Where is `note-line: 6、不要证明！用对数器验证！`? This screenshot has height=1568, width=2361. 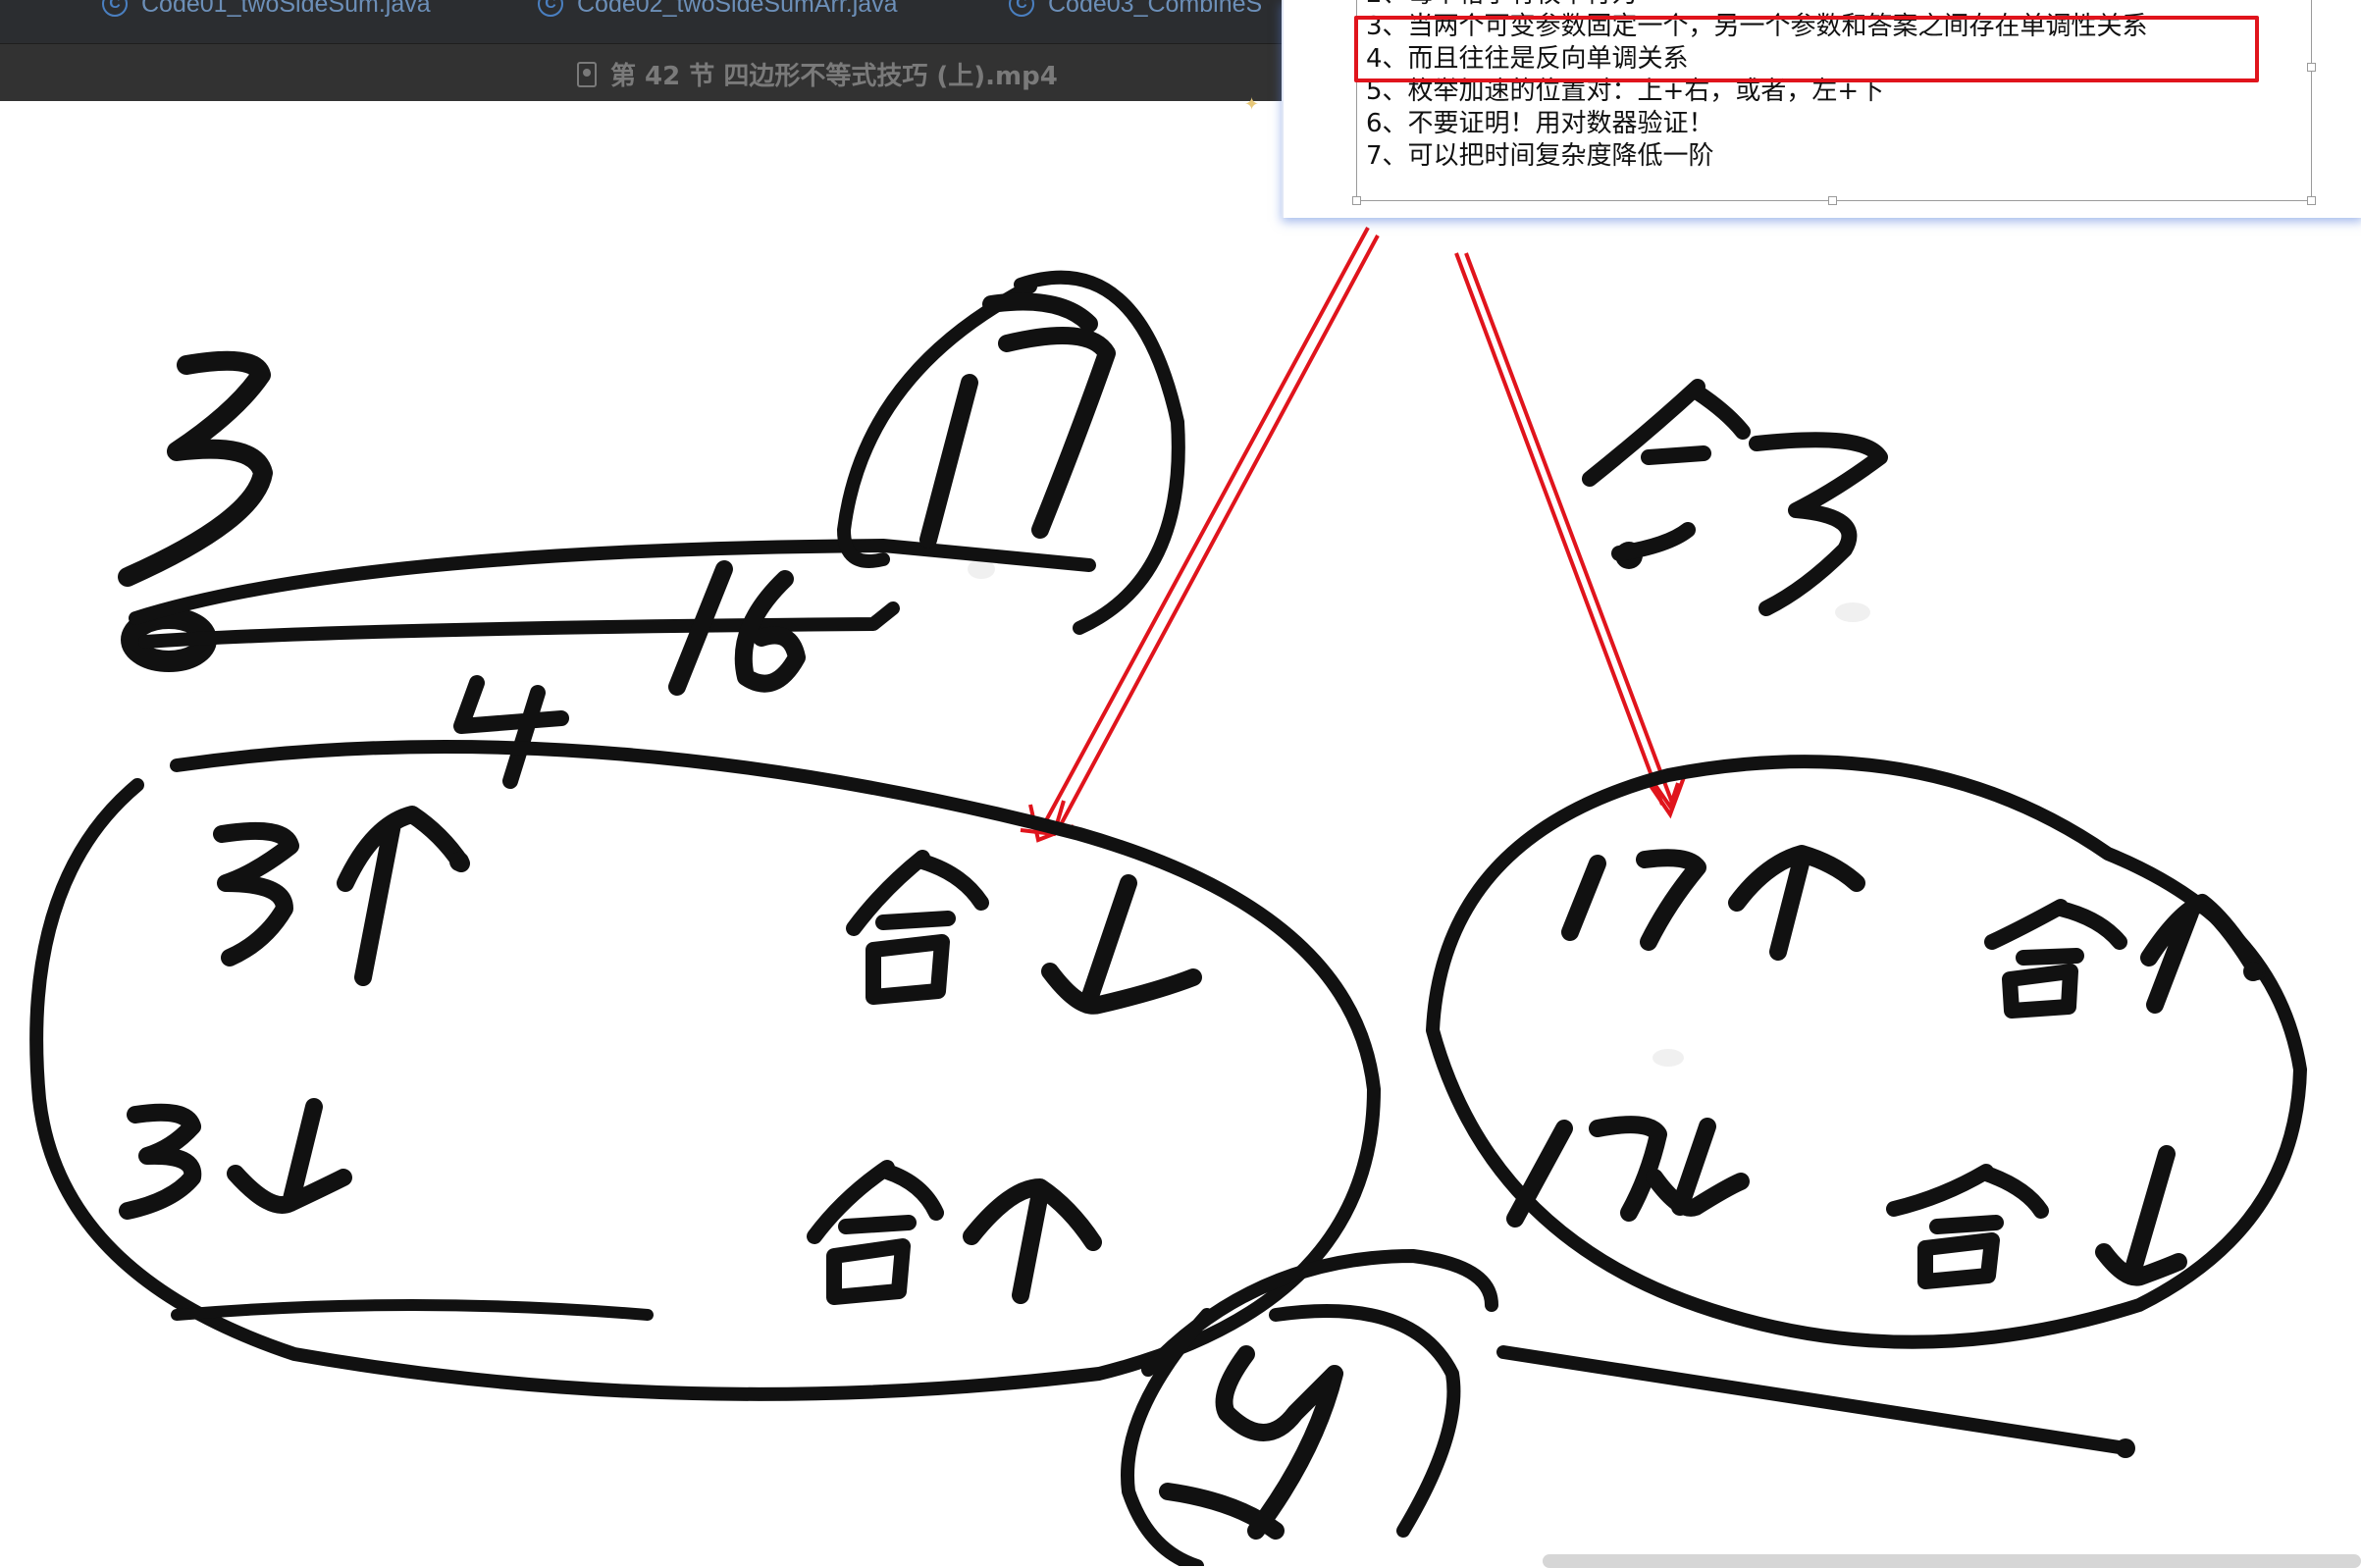
note-line: 6、不要证明！用对数器验证！ is located at coordinates (1540, 123).